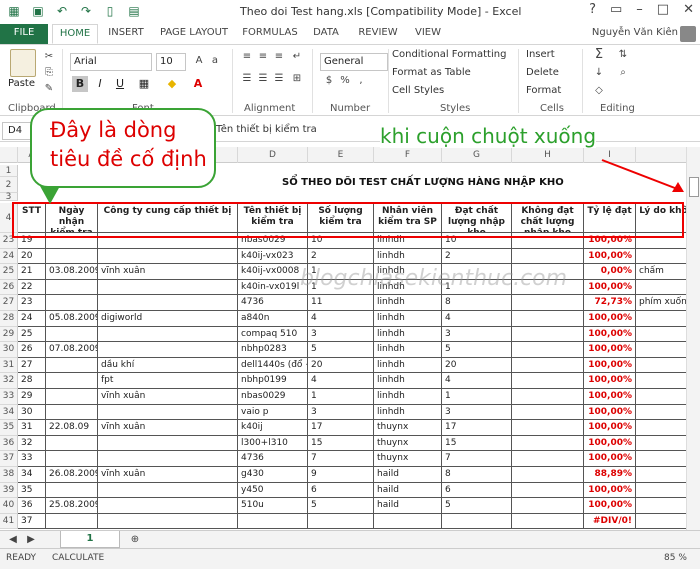 The width and height of the screenshot is (700, 569). Describe the element at coordinates (9, 171) in the screenshot. I see `row-header: 1` at that location.